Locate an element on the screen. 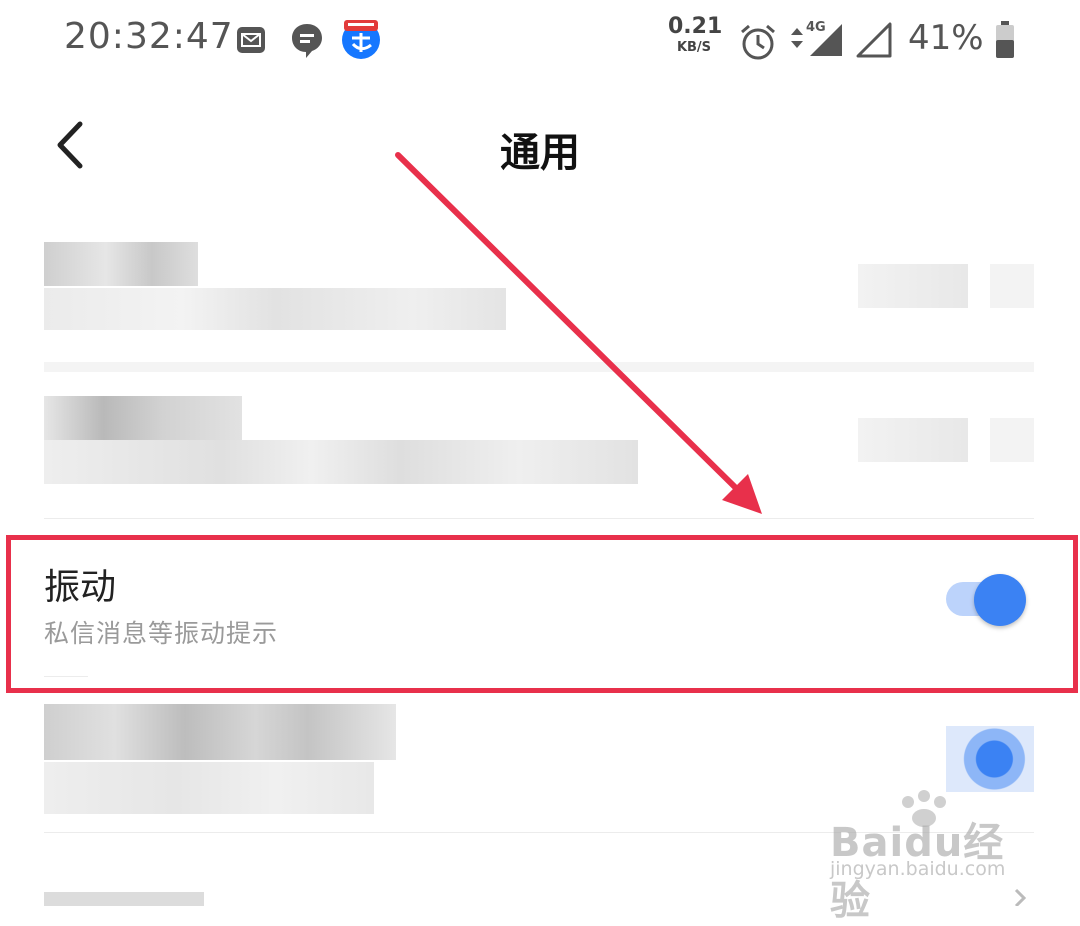 The image size is (1080, 926). watermark-url: jingyan.baidu.com is located at coordinates (918, 869).